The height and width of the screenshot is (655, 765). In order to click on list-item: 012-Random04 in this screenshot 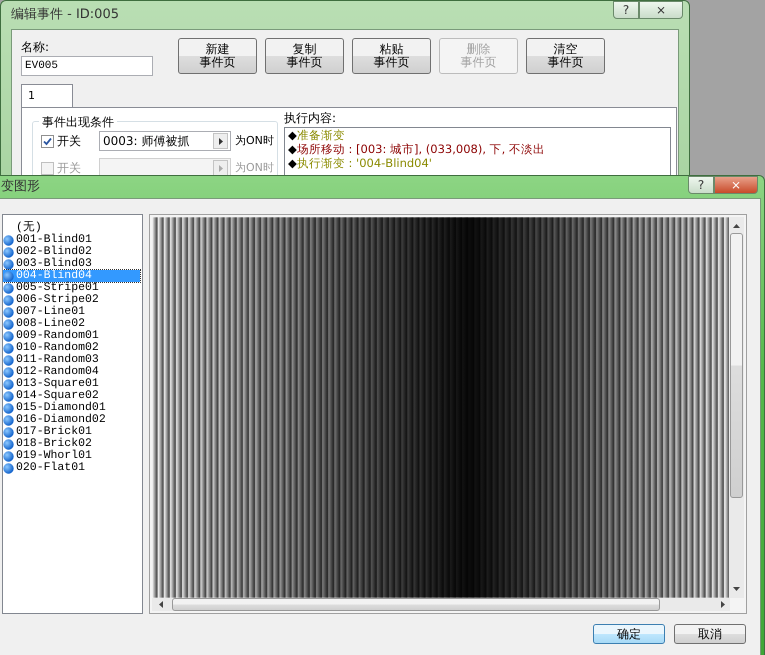, I will do `click(71, 372)`.